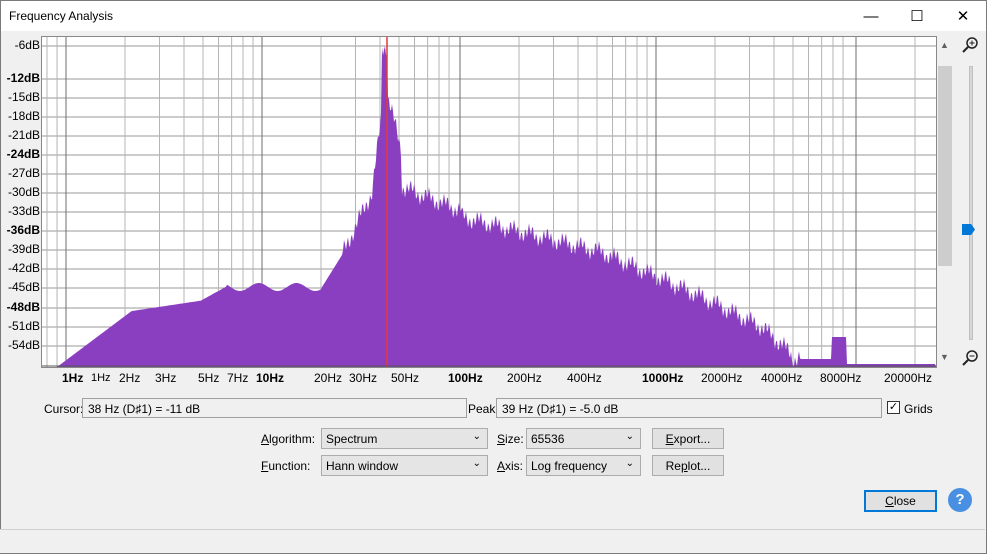 This screenshot has width=987, height=554. Describe the element at coordinates (23, 192) in the screenshot. I see `y-axis-label: -30dB` at that location.